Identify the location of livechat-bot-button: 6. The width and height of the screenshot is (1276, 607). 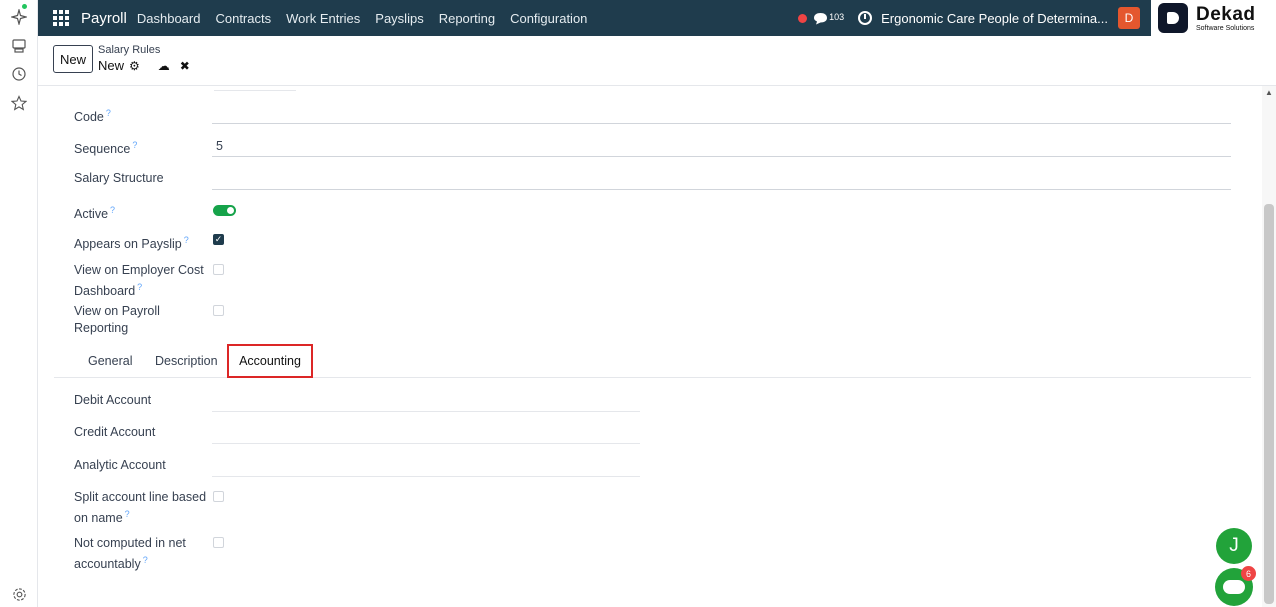
(1235, 586).